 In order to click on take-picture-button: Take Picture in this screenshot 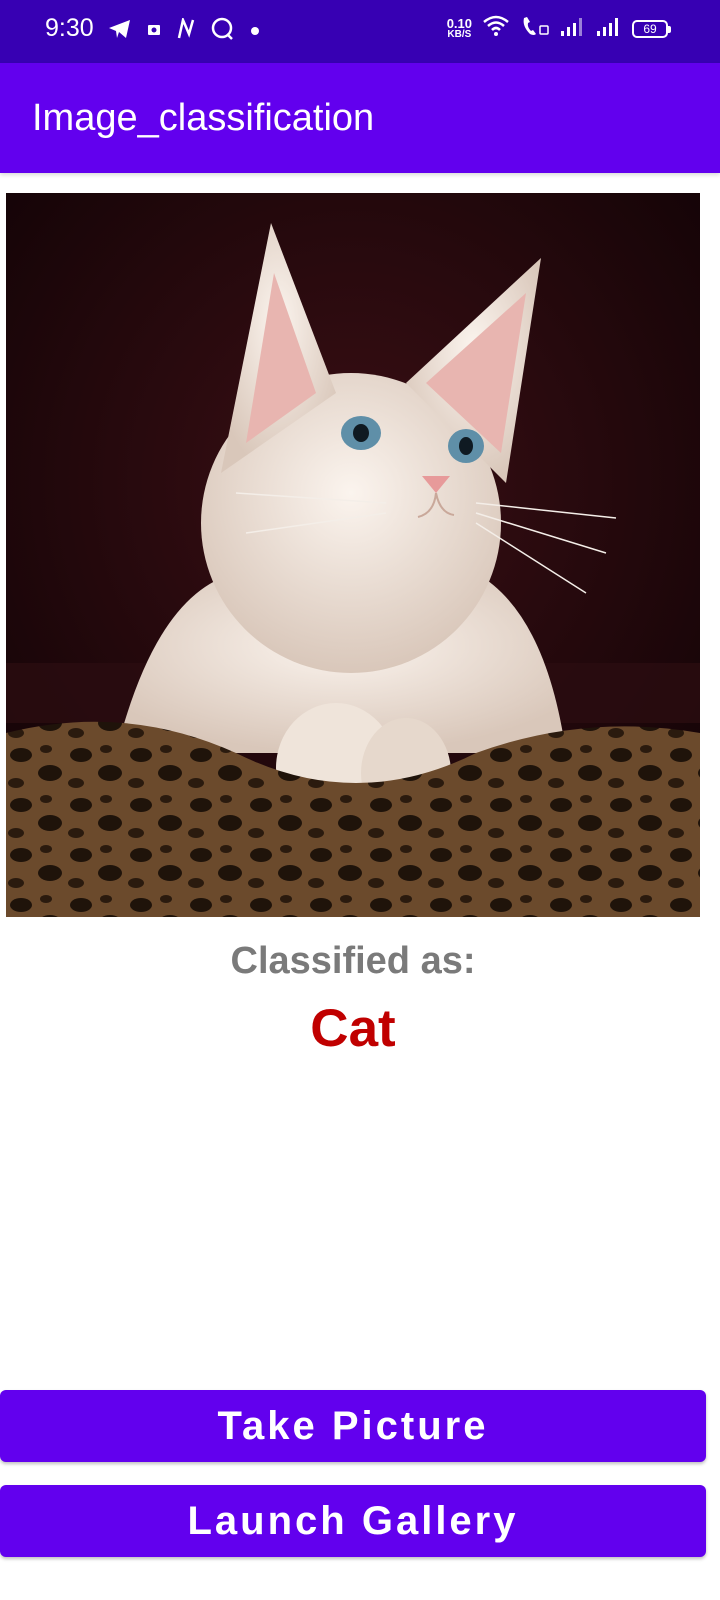, I will do `click(353, 1426)`.